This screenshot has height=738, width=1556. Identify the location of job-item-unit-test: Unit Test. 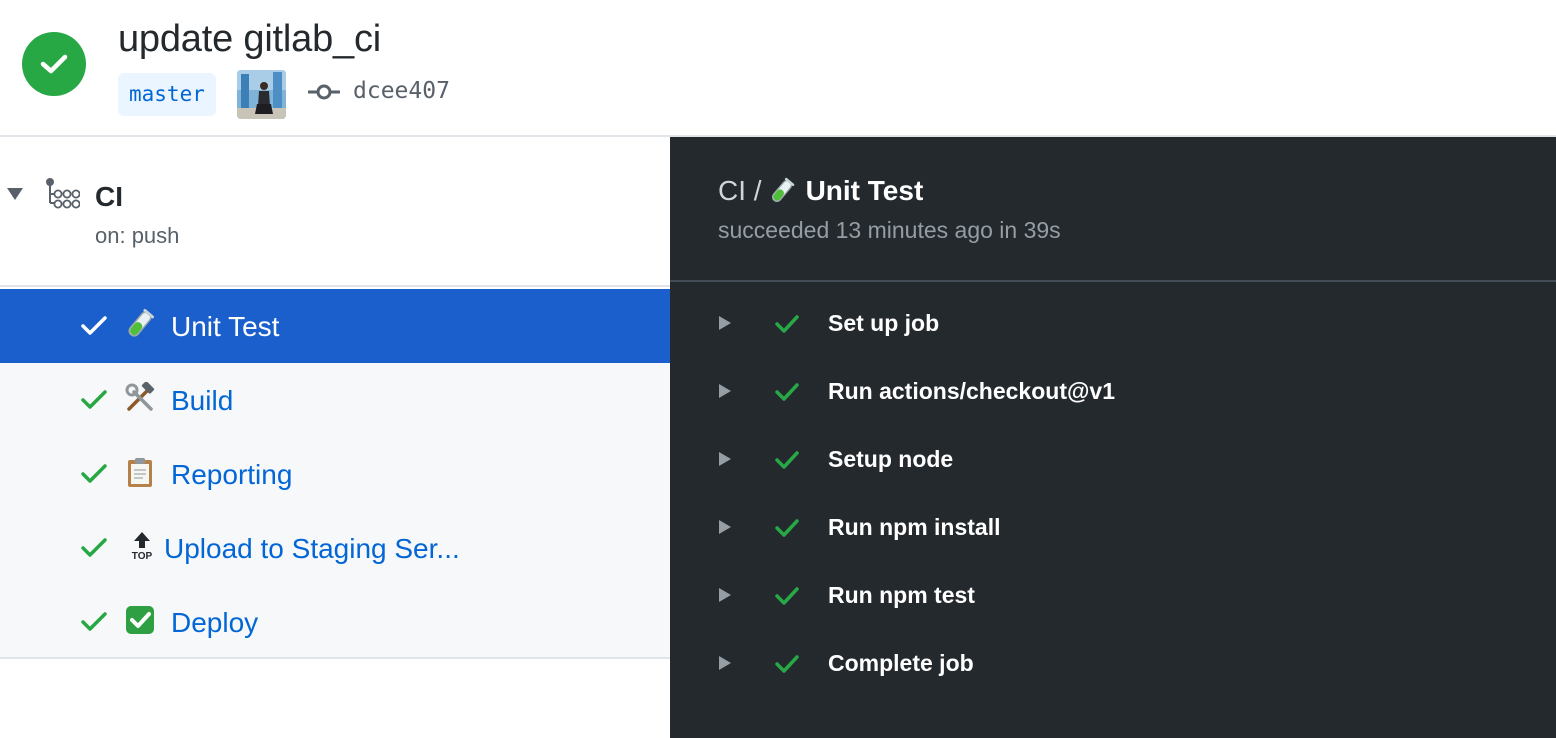
(335, 326).